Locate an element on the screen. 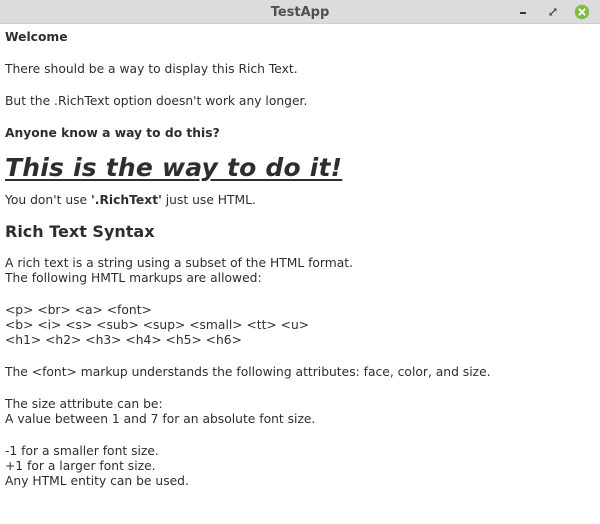 The height and width of the screenshot is (524, 600). close-icon is located at coordinates (582, 12).